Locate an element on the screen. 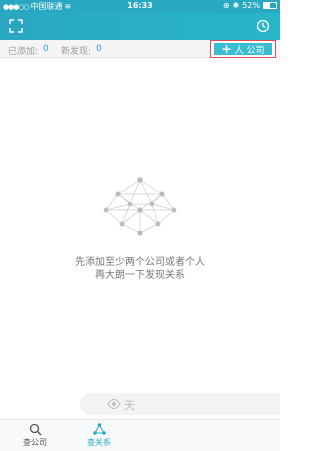  found-stat: 新发现: 0 is located at coordinates (81, 50).